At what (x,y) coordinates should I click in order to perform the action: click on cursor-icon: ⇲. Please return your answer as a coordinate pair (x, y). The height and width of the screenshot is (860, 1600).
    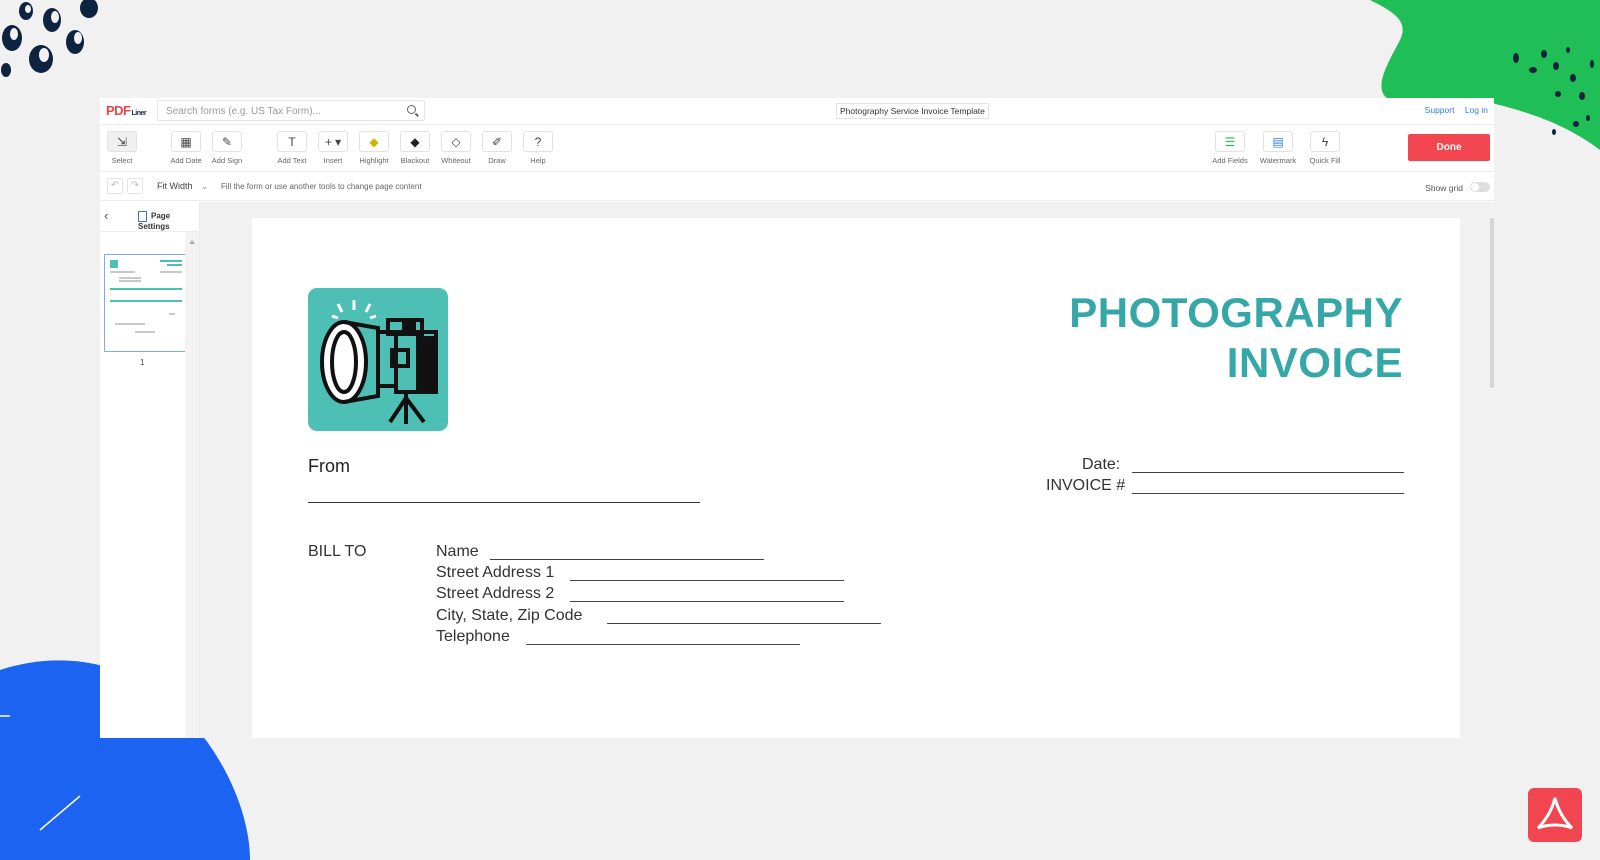
    Looking at the image, I should click on (122, 141).